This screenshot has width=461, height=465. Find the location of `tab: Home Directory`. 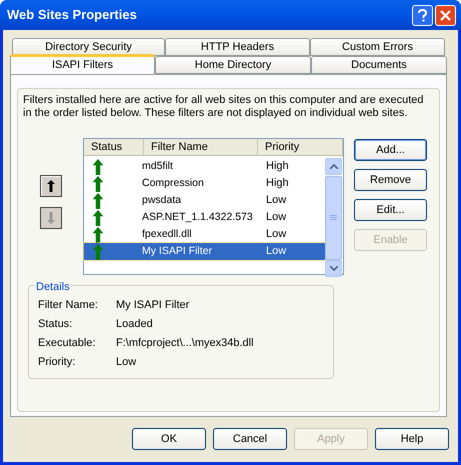

tab: Home Directory is located at coordinates (233, 65).